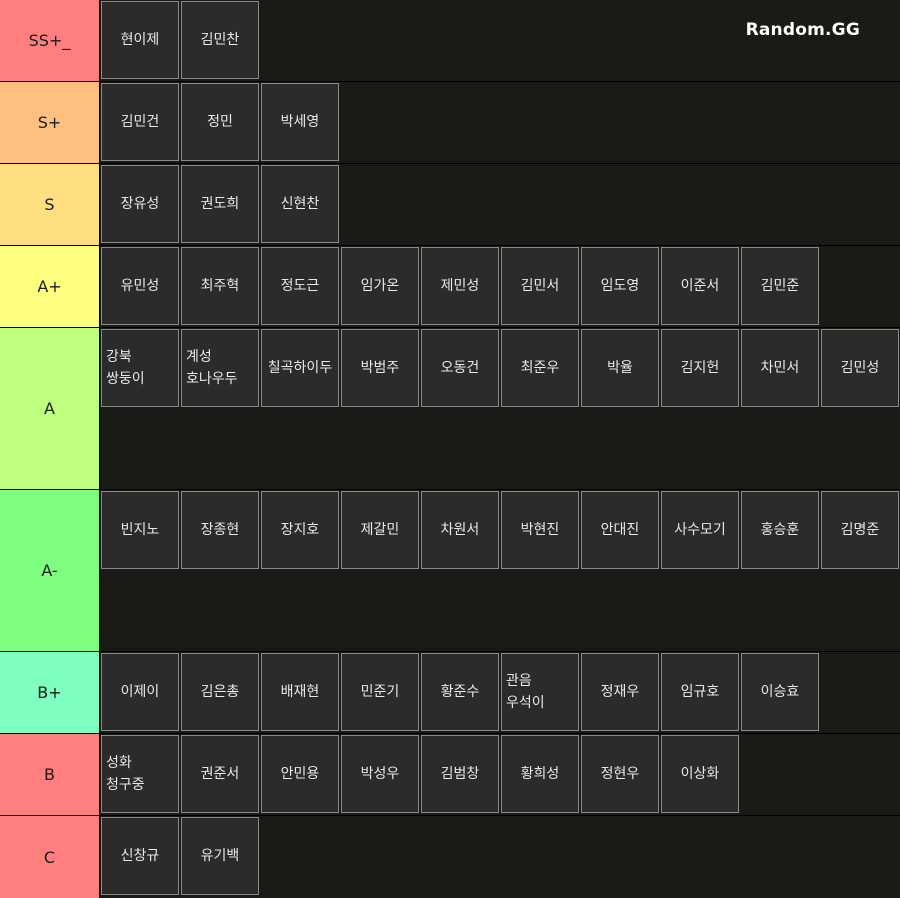  What do you see at coordinates (125, 774) in the screenshot?
I see `tier-item-label: 성화 청구중` at bounding box center [125, 774].